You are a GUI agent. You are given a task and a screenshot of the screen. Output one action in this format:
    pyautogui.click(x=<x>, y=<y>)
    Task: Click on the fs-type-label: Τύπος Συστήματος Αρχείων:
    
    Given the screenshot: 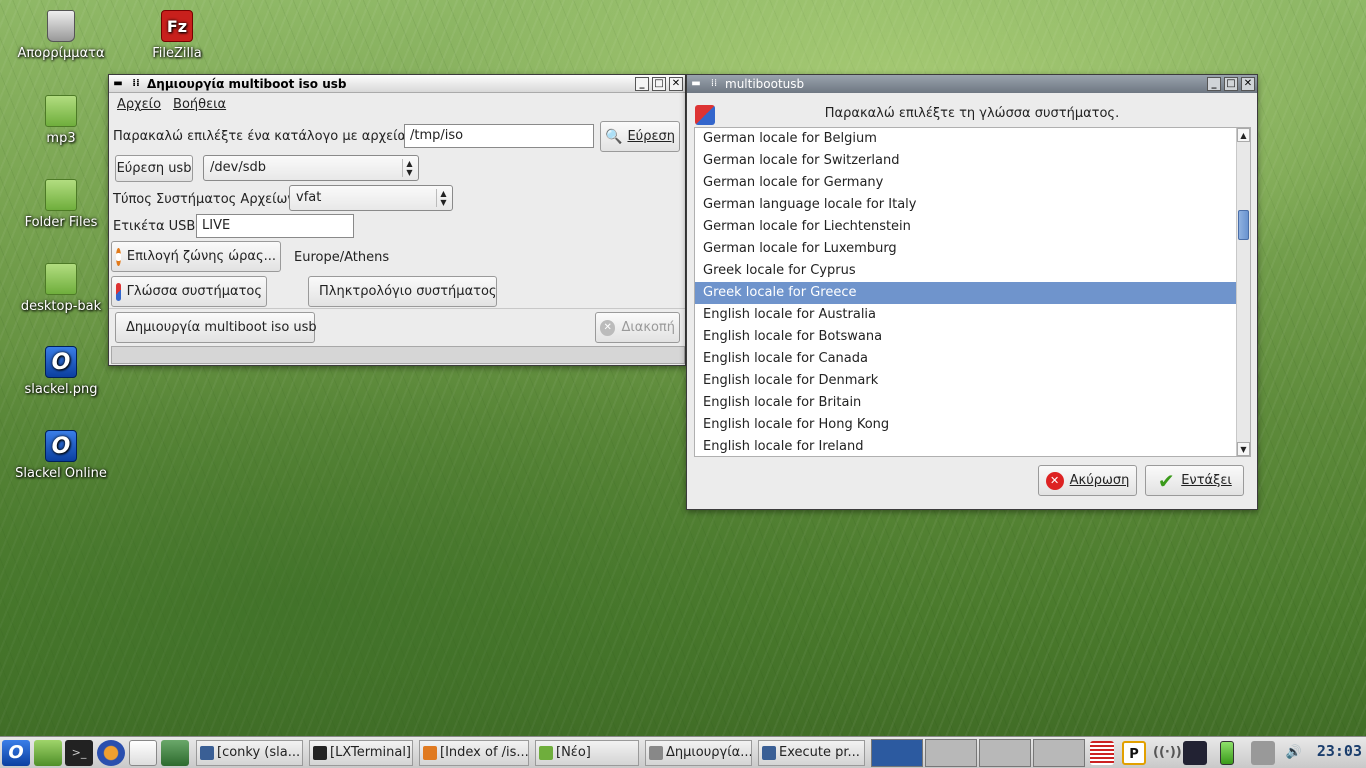 What is the action you would take?
    pyautogui.click(x=206, y=199)
    